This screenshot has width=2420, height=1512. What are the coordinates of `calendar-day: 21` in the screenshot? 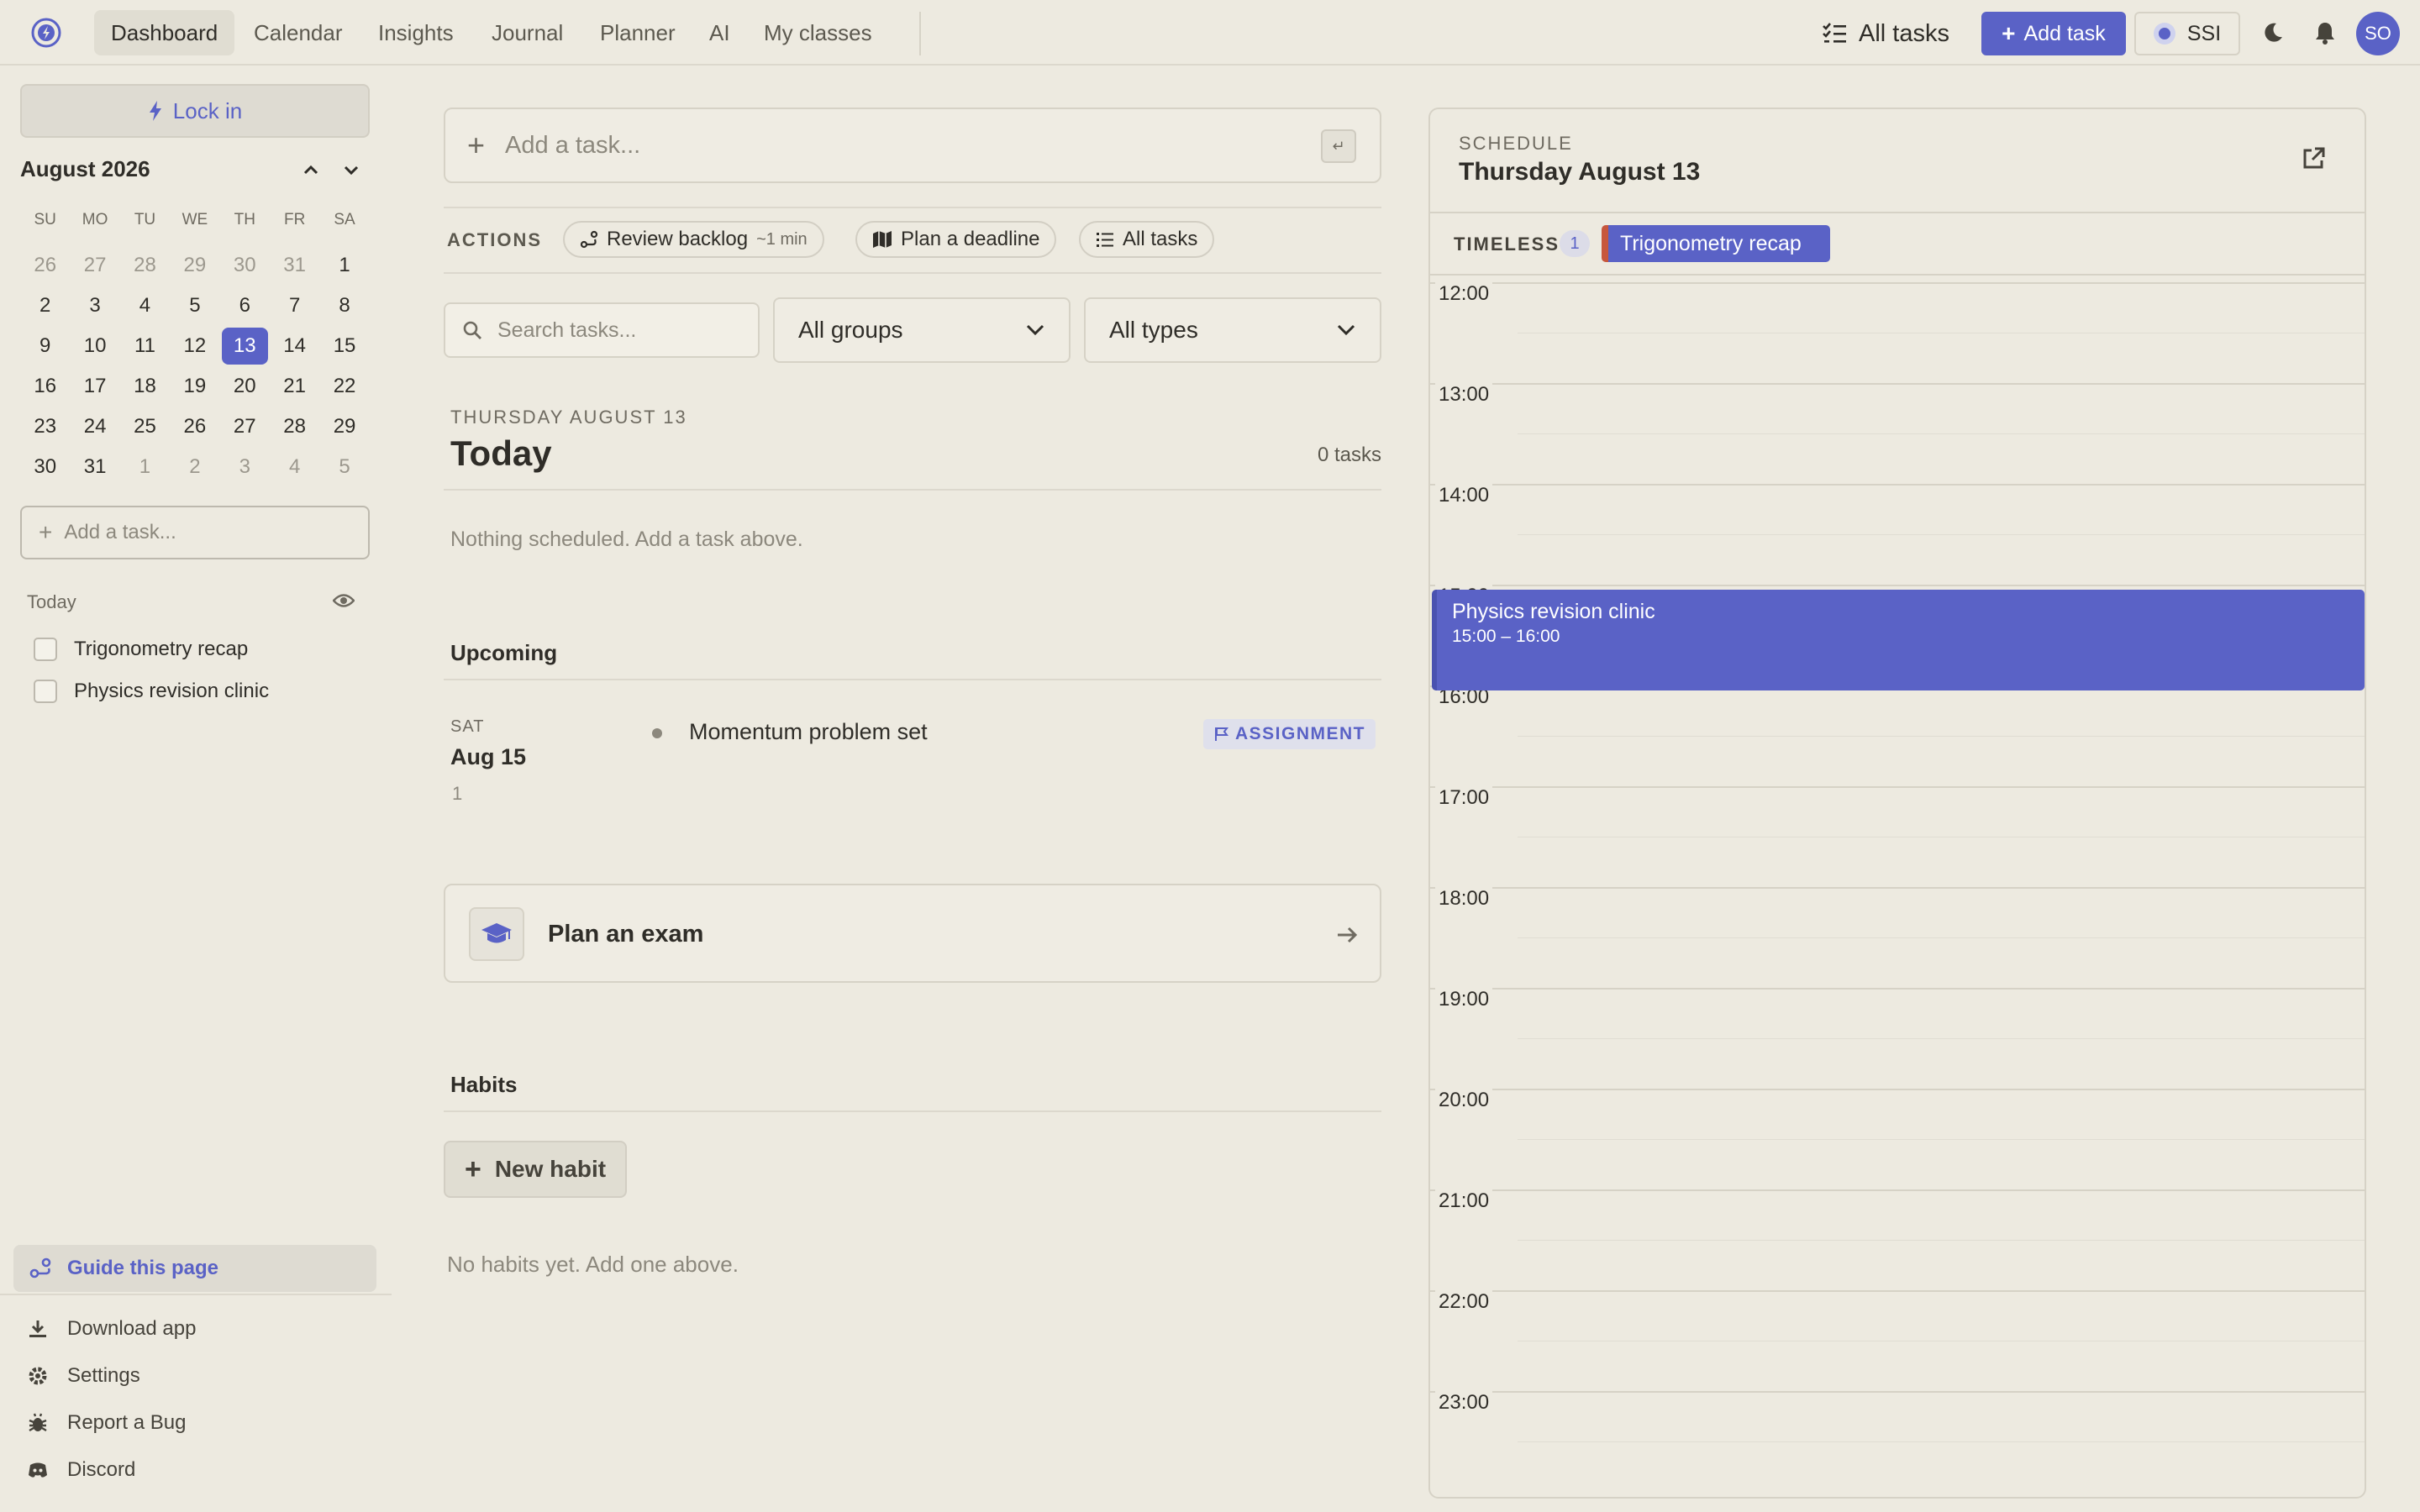 It's located at (294, 386).